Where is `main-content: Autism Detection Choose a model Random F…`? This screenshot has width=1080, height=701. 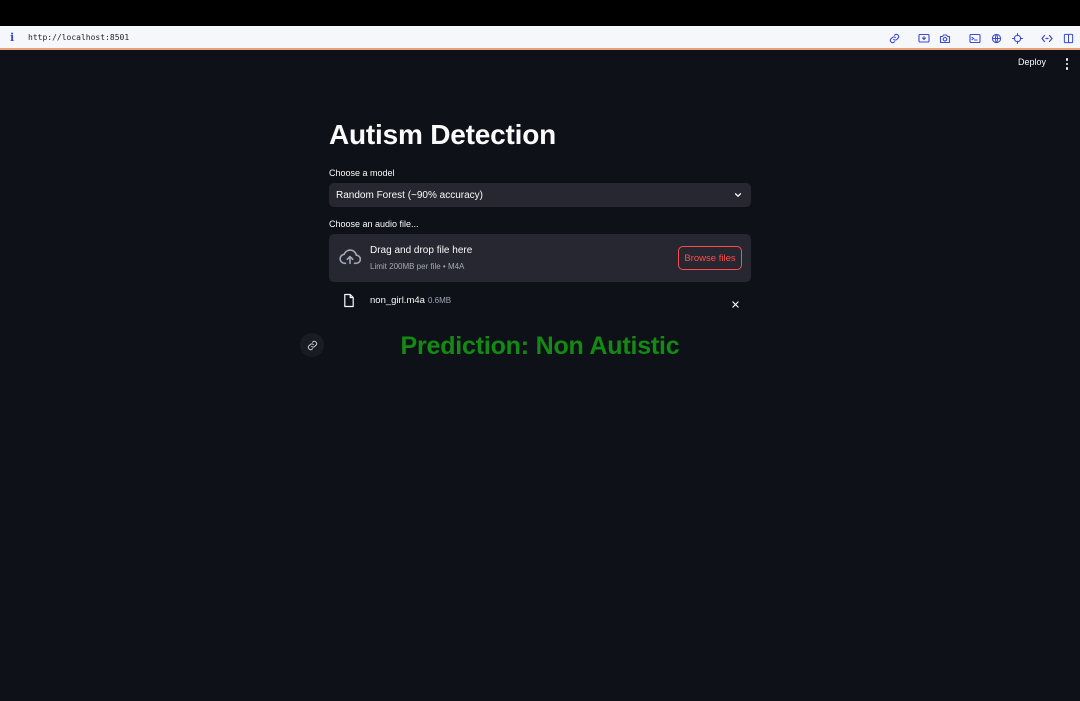
main-content: Autism Detection Choose a model Random F… is located at coordinates (540, 211).